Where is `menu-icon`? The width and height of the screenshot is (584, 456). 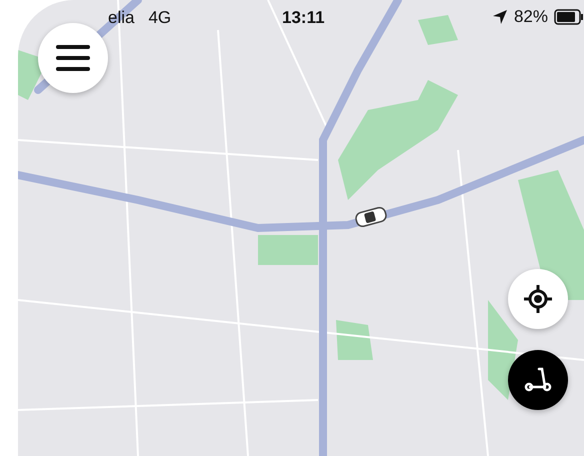
menu-icon is located at coordinates (73, 58).